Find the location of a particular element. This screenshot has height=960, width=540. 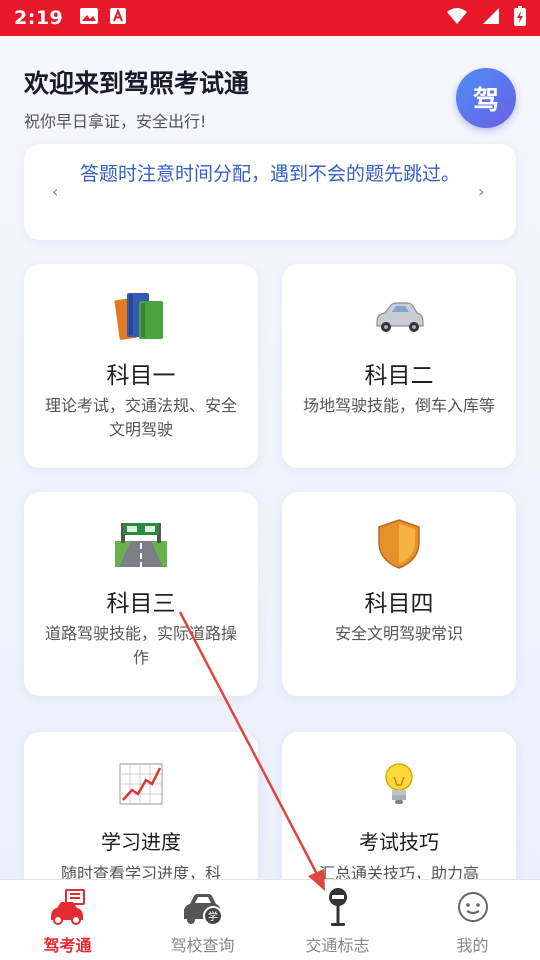

card-title: 科目三 is located at coordinates (141, 604).